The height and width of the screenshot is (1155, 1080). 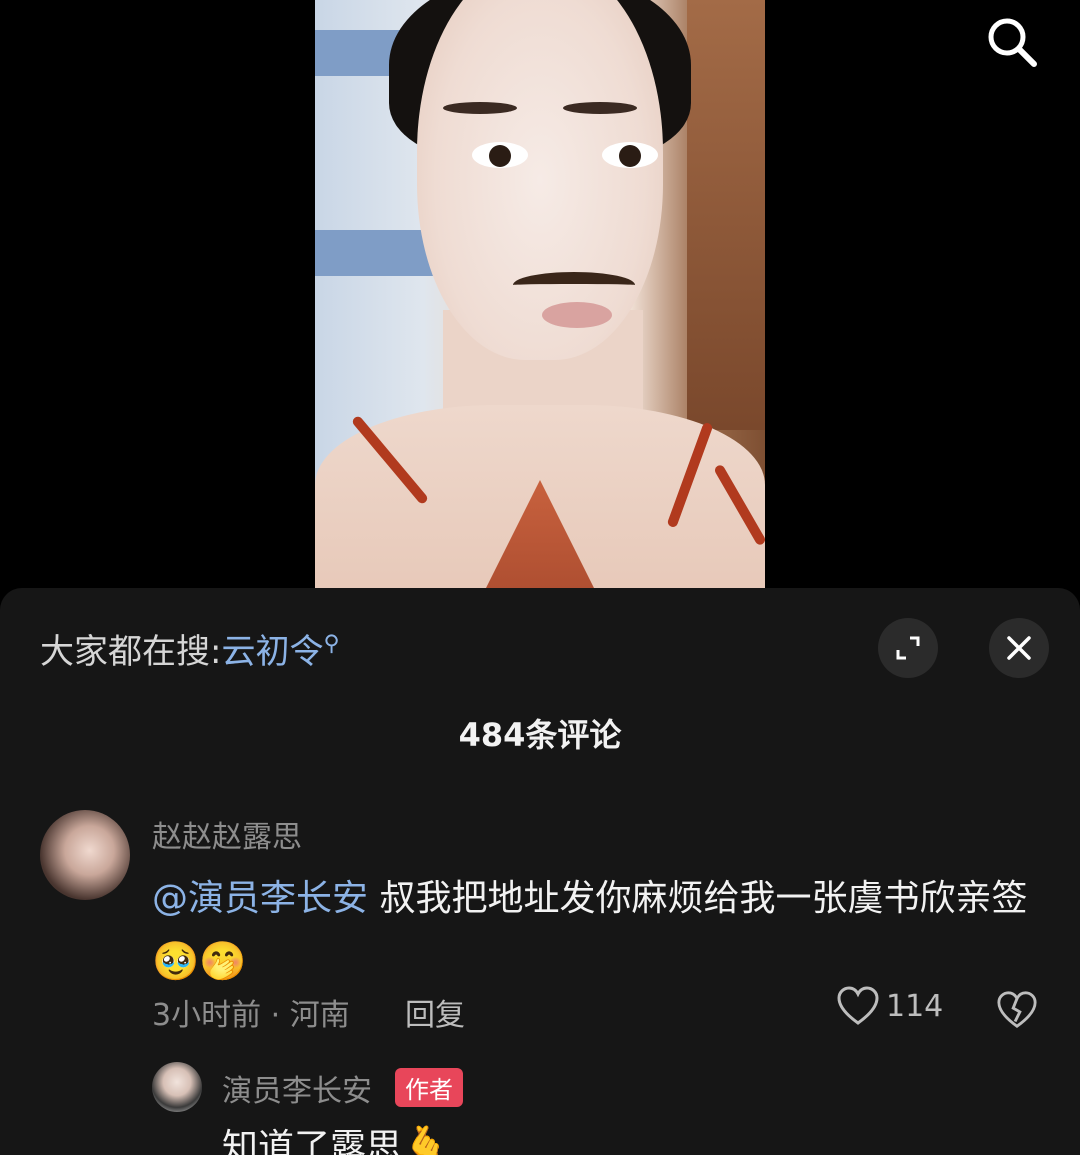 I want to click on comment-body: 叔我把地址发你麻烦给我一张虞书欣亲签, so click(x=698, y=898).